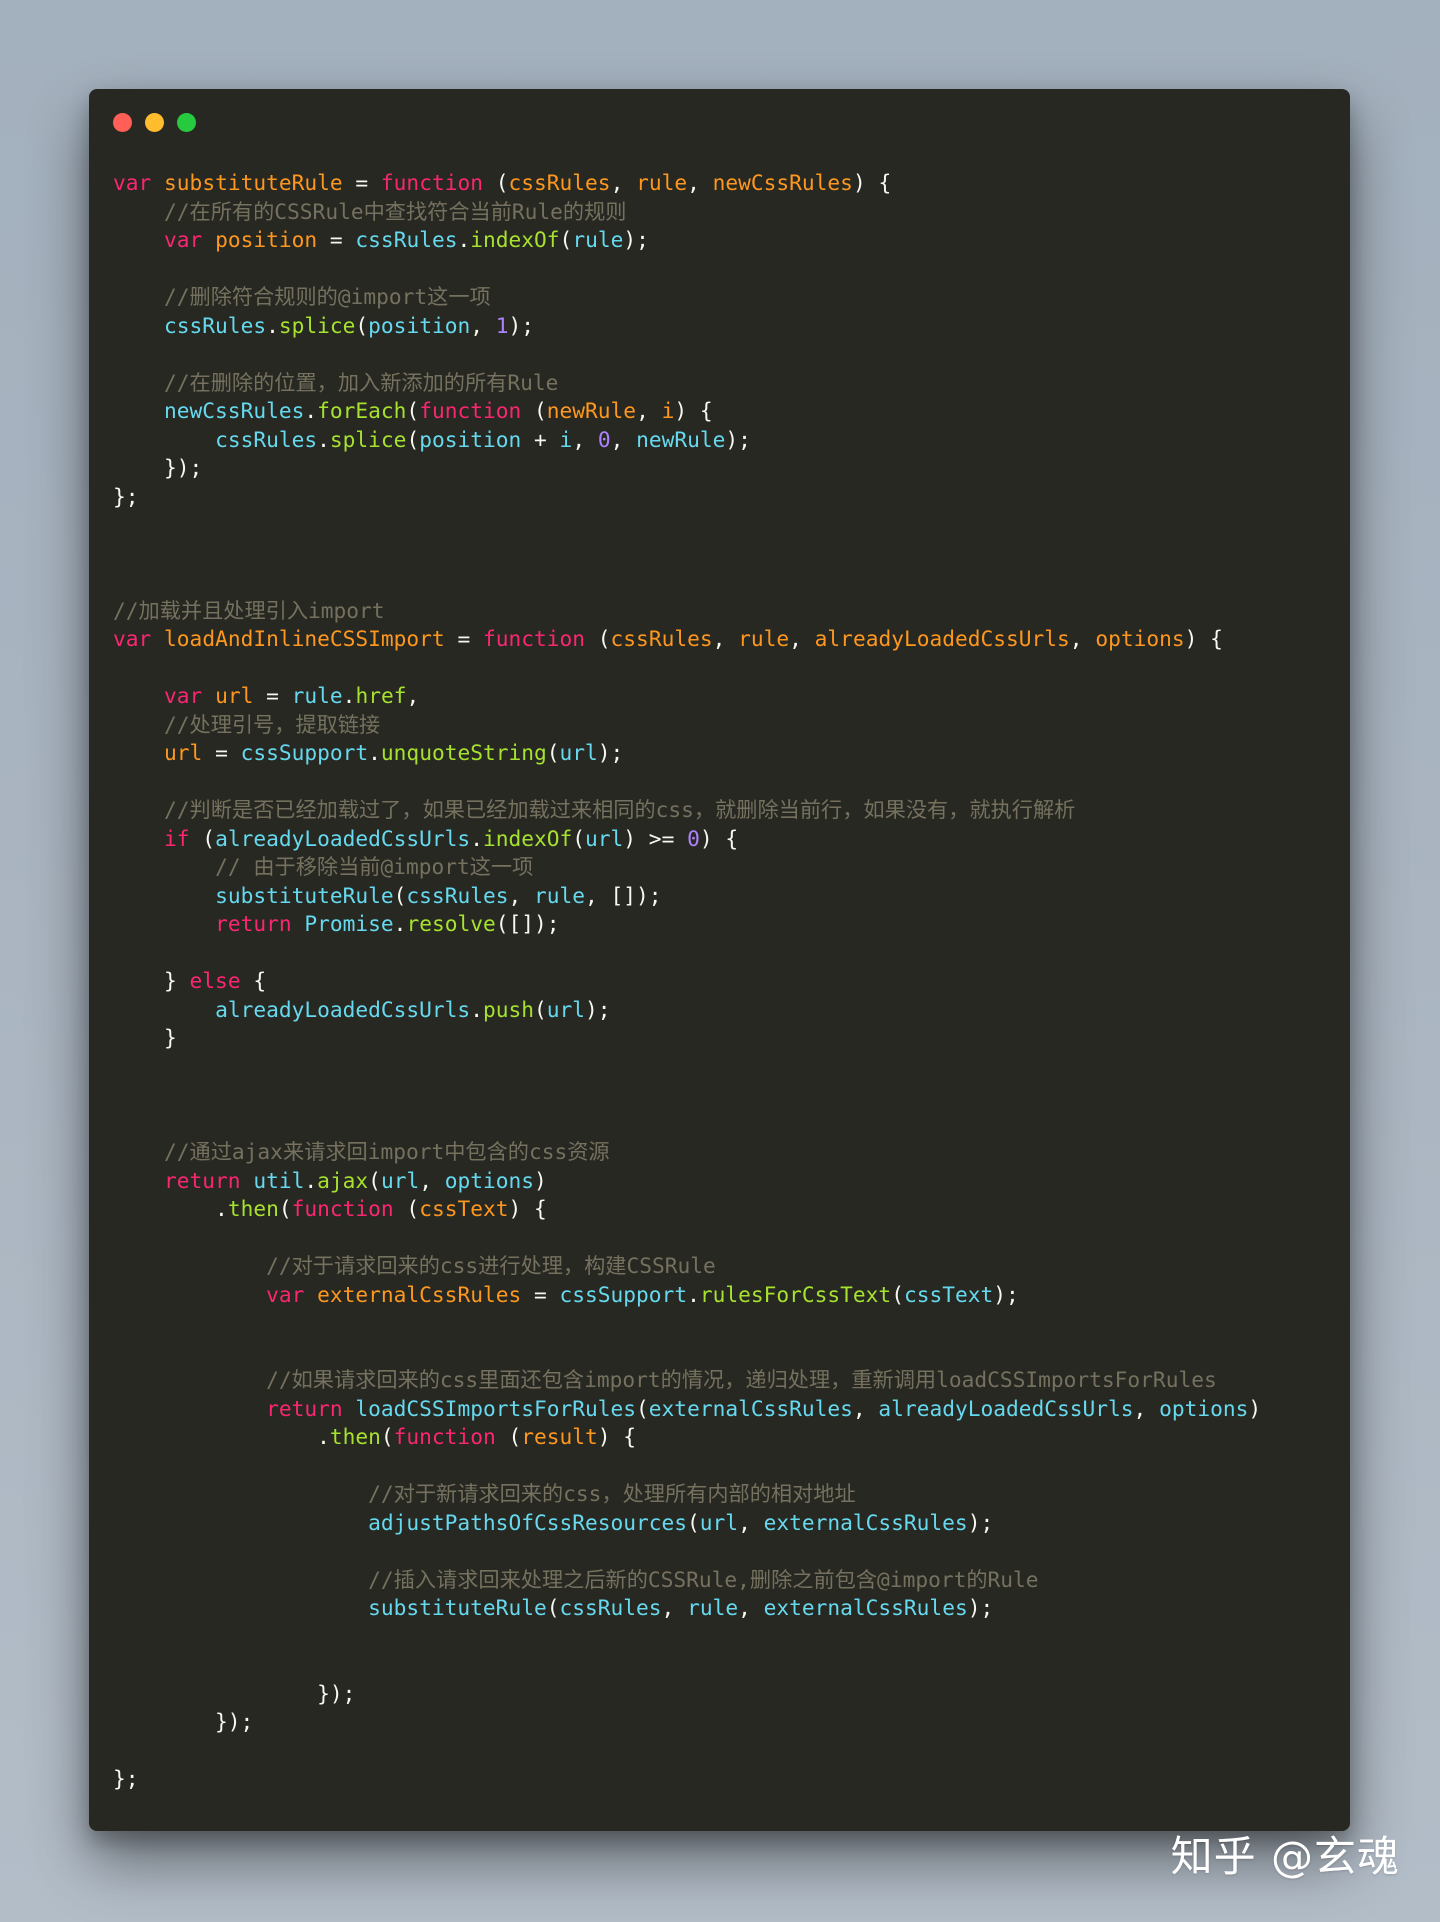 The height and width of the screenshot is (1922, 1440). What do you see at coordinates (728, 326) in the screenshot?
I see `code-line: cssRules.splice(position, 1);` at bounding box center [728, 326].